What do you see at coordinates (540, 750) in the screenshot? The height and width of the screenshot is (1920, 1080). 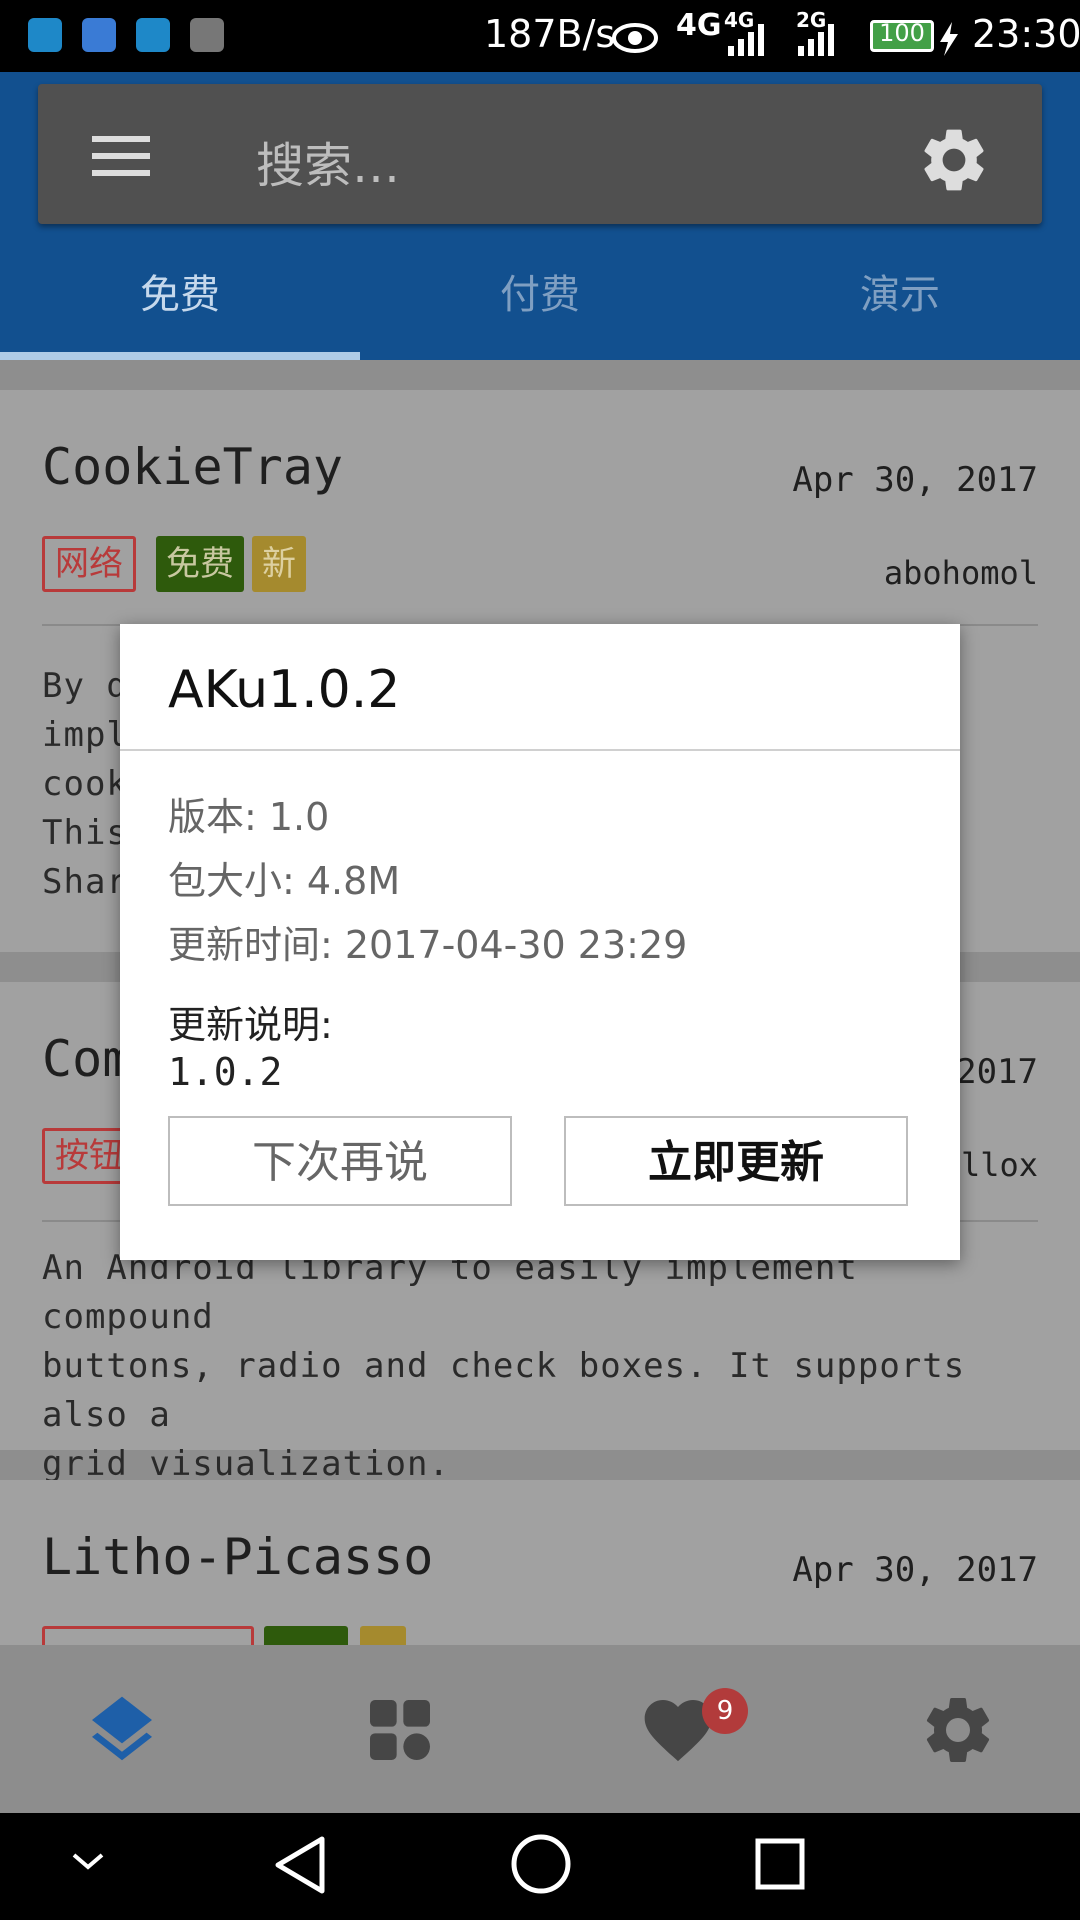 I see `dialog-divider` at bounding box center [540, 750].